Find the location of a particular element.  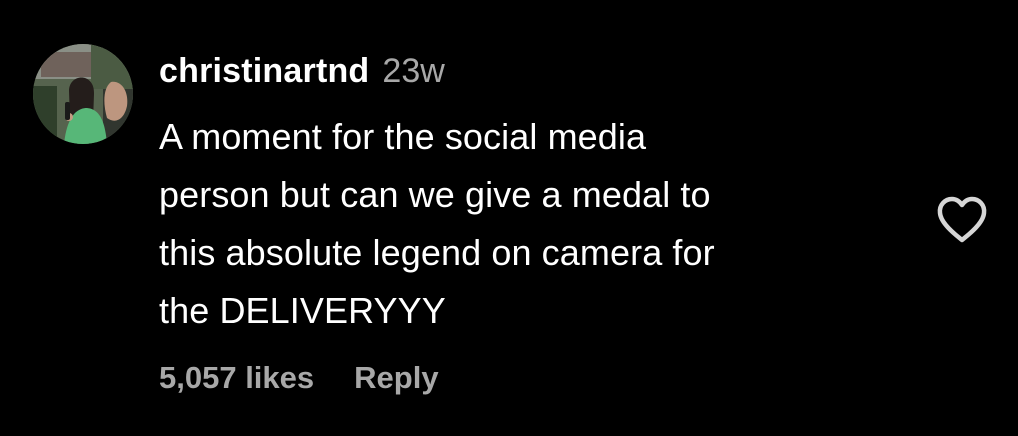

likes-count: 5,057 likes is located at coordinates (236, 378).